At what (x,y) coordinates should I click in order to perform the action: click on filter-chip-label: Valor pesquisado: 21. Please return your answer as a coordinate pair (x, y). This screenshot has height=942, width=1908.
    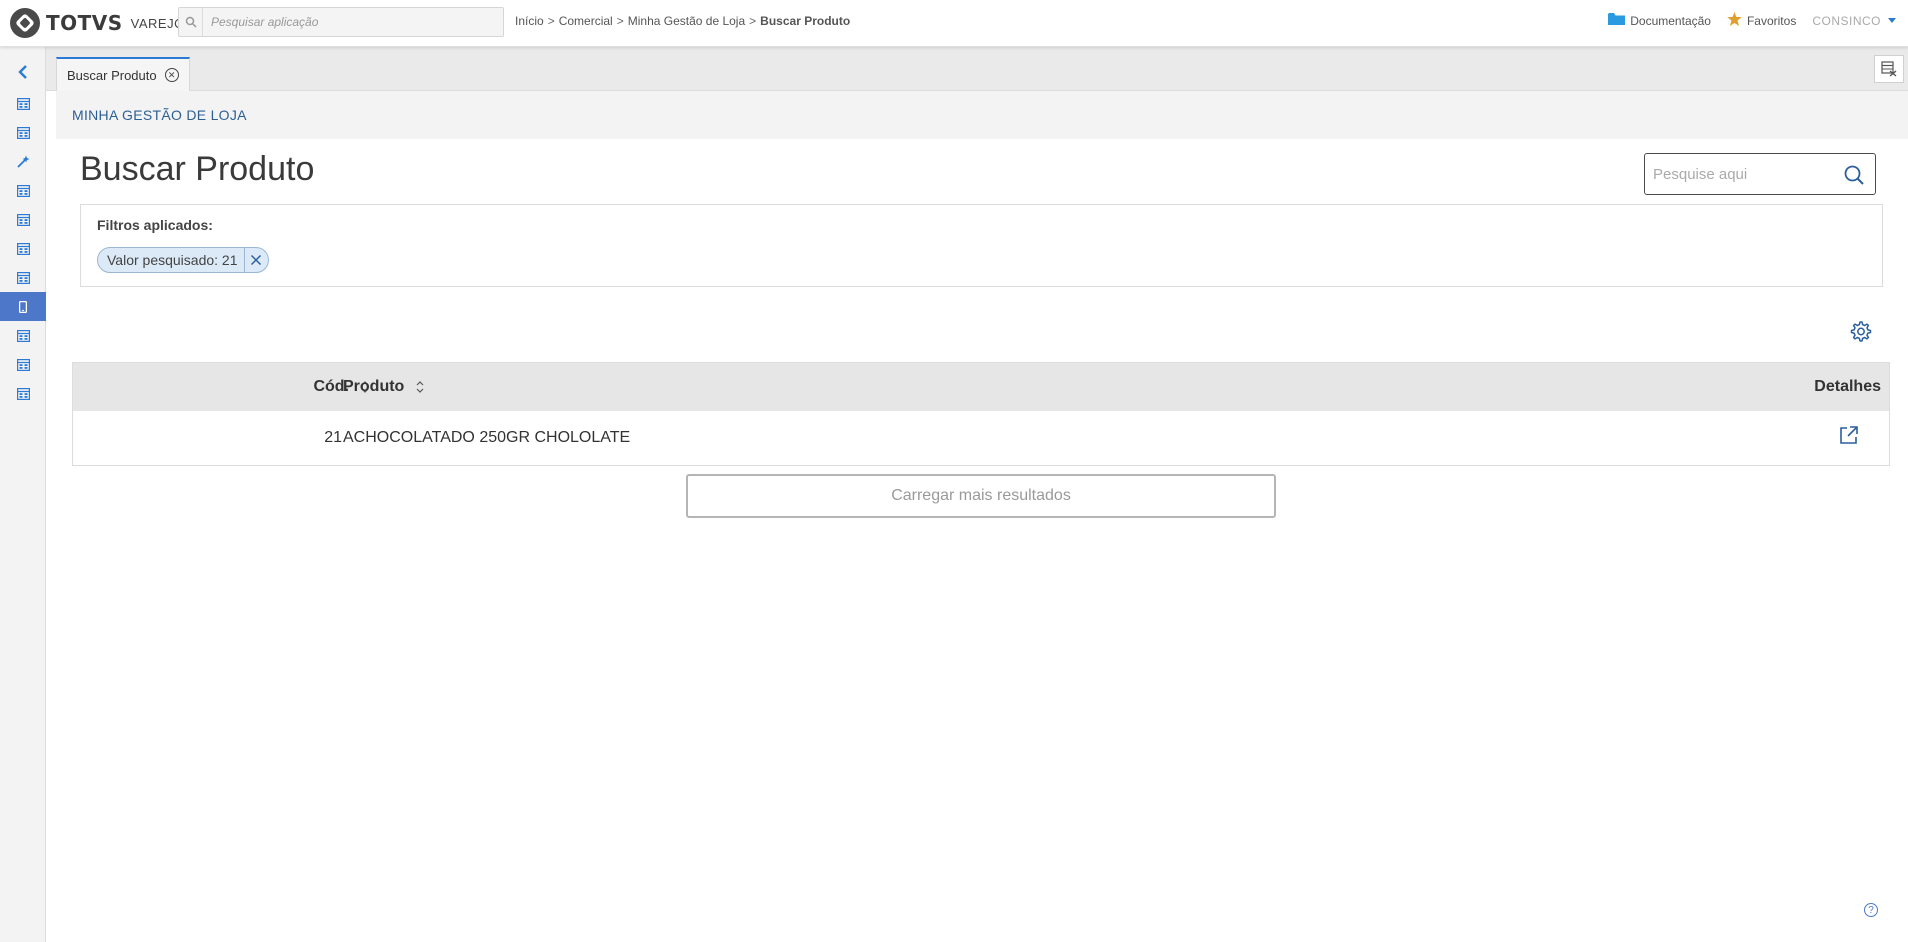
    Looking at the image, I should click on (172, 260).